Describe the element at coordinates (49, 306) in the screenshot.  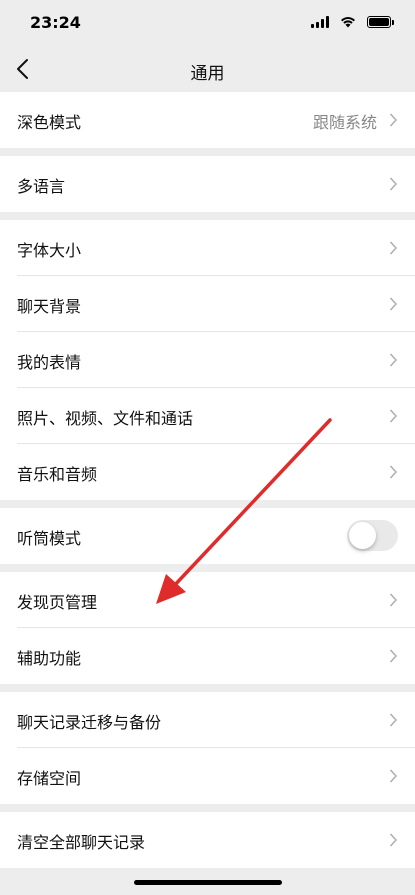
I see `row-label: 聊天背景` at that location.